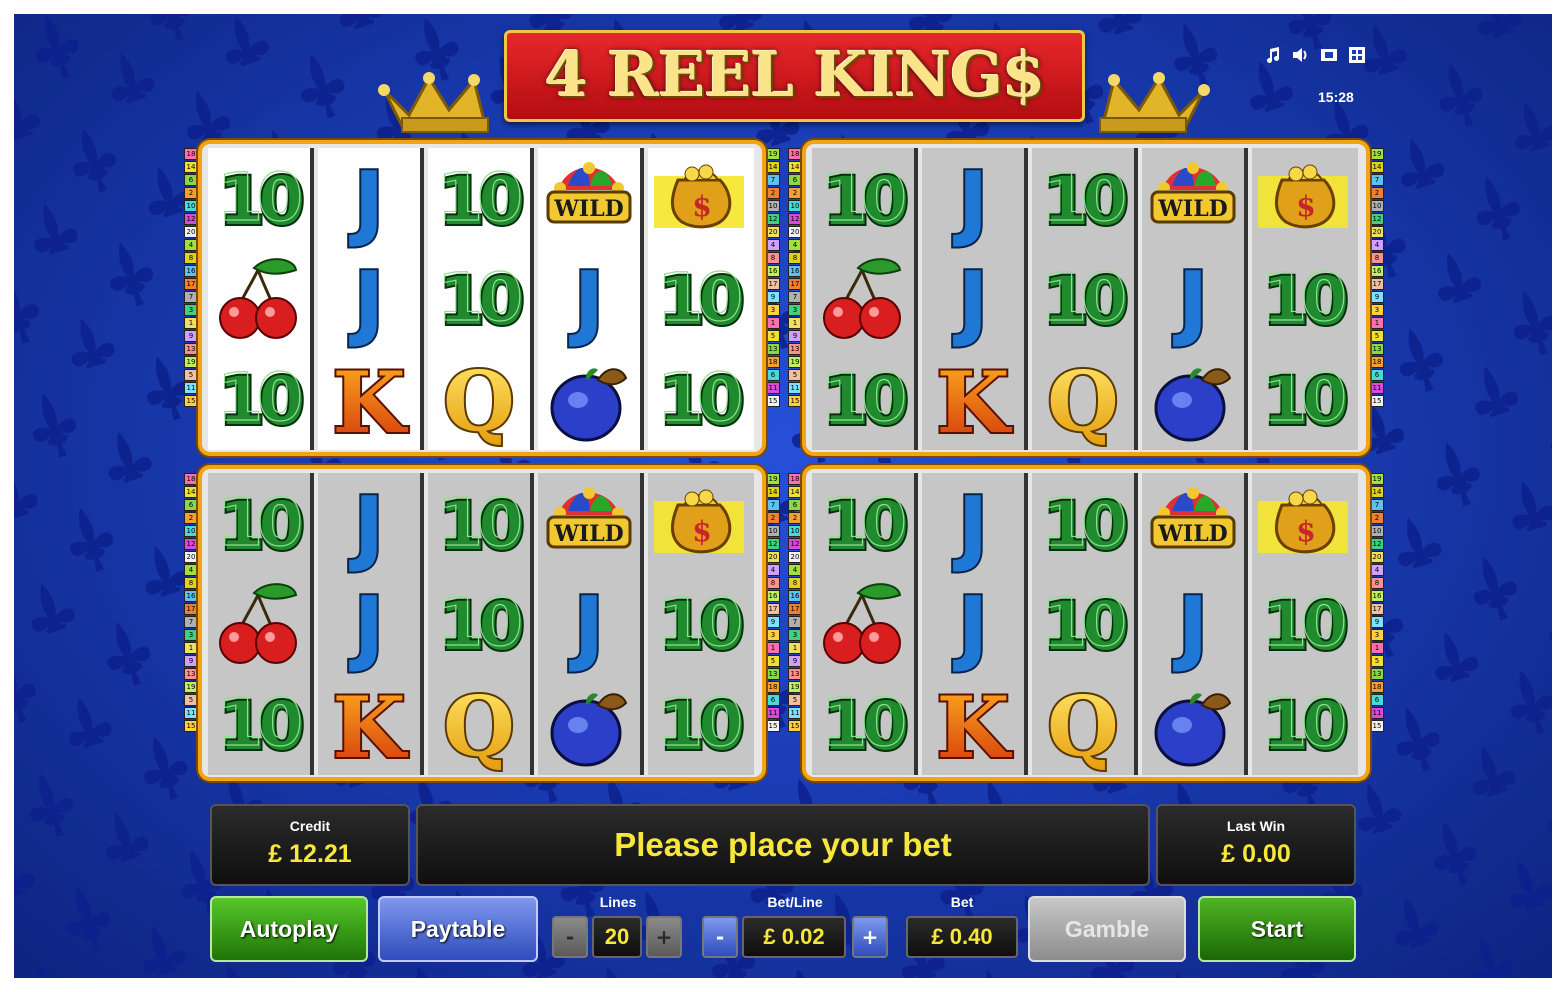 The width and height of the screenshot is (1566, 992). Describe the element at coordinates (795, 74) in the screenshot. I see `game-title: 4 REEL KING$` at that location.